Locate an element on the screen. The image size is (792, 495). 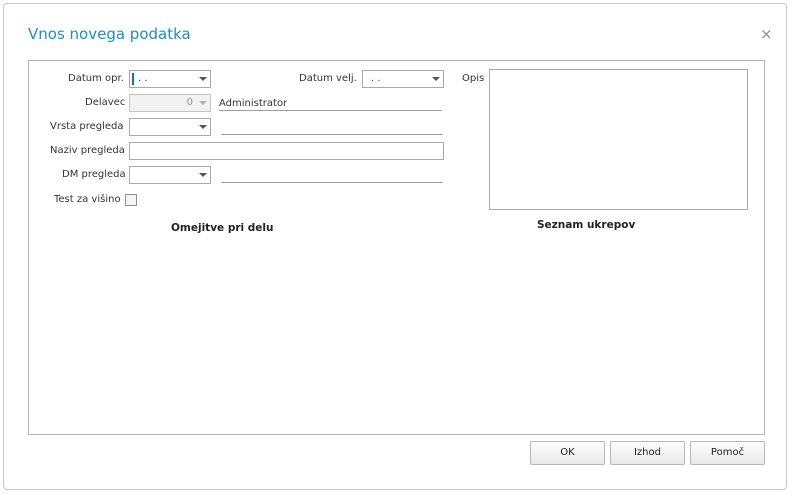
datum-velj-label: Datum velj. is located at coordinates (328, 78).